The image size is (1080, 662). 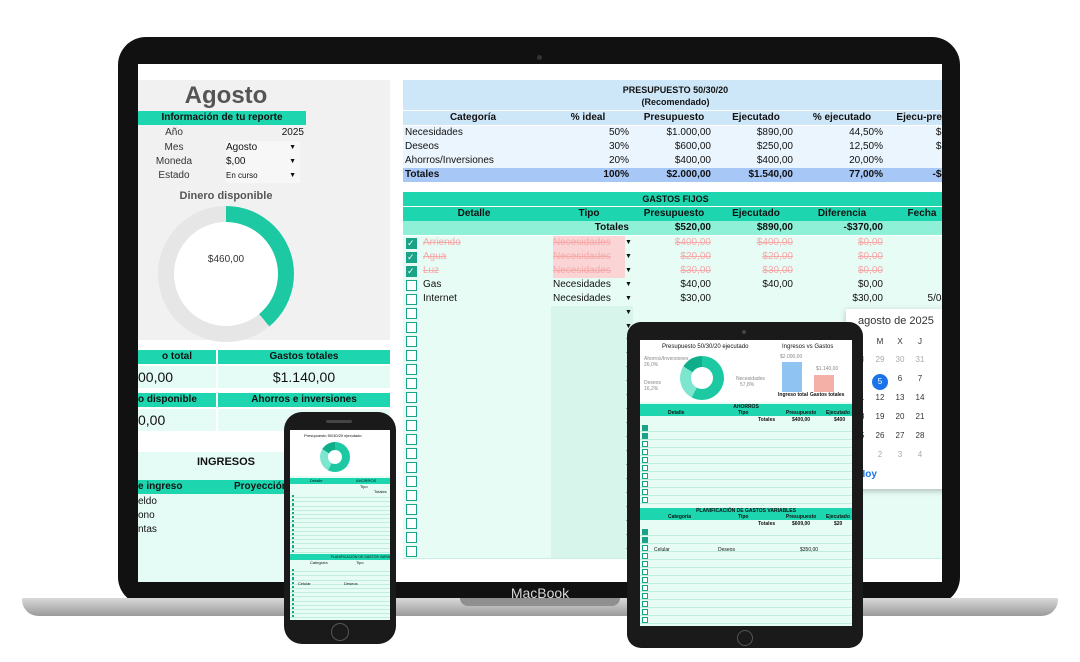 I want to click on calendar-day: 27, so click(x=900, y=435).